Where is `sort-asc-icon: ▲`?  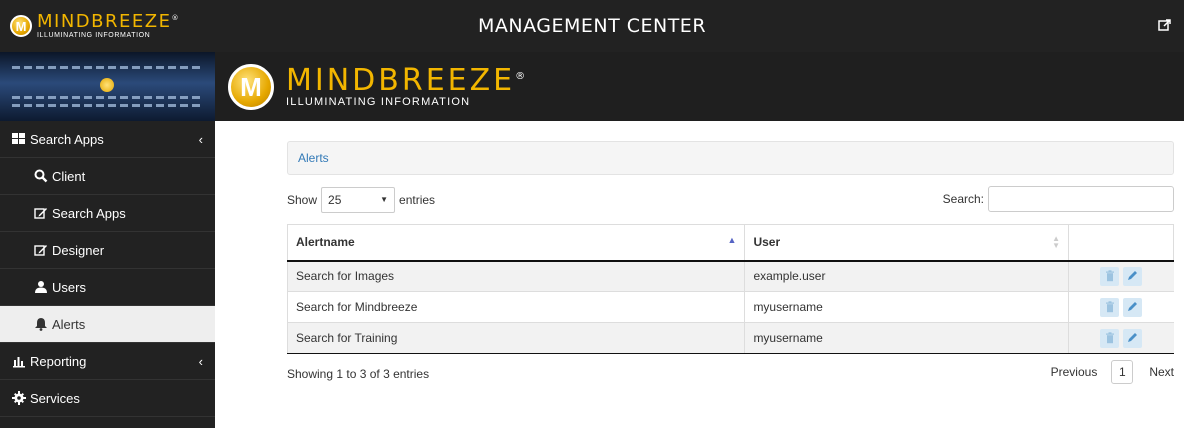
sort-asc-icon: ▲ is located at coordinates (732, 240).